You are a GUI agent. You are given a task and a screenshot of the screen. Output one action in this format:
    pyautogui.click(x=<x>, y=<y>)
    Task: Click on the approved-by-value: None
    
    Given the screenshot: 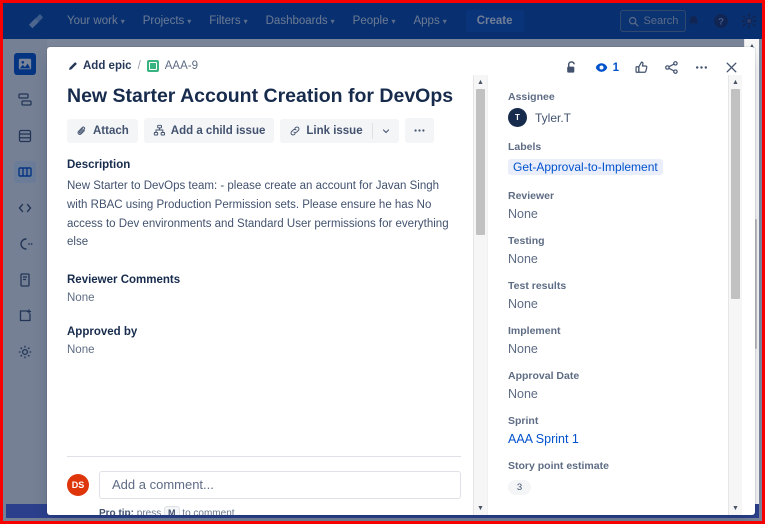 What is the action you would take?
    pyautogui.click(x=264, y=350)
    